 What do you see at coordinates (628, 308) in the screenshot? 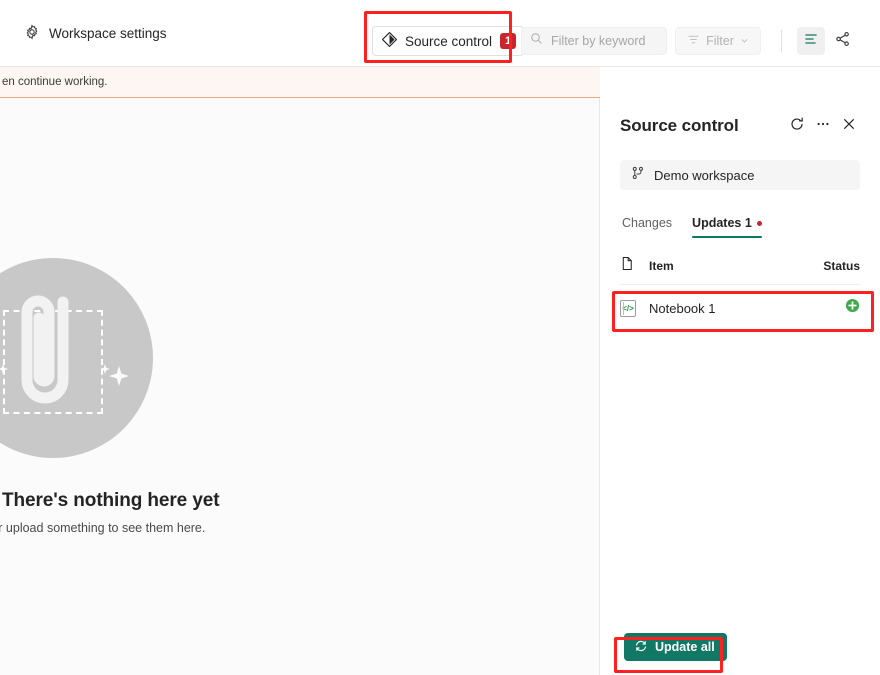
I see `notebook-icon: </>` at bounding box center [628, 308].